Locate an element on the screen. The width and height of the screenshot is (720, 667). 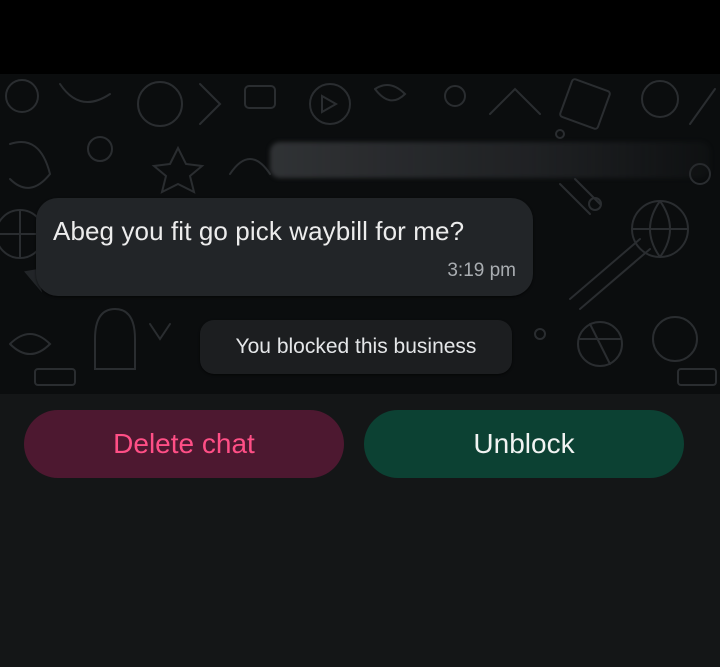
unblock-button: Unblock is located at coordinates (524, 444).